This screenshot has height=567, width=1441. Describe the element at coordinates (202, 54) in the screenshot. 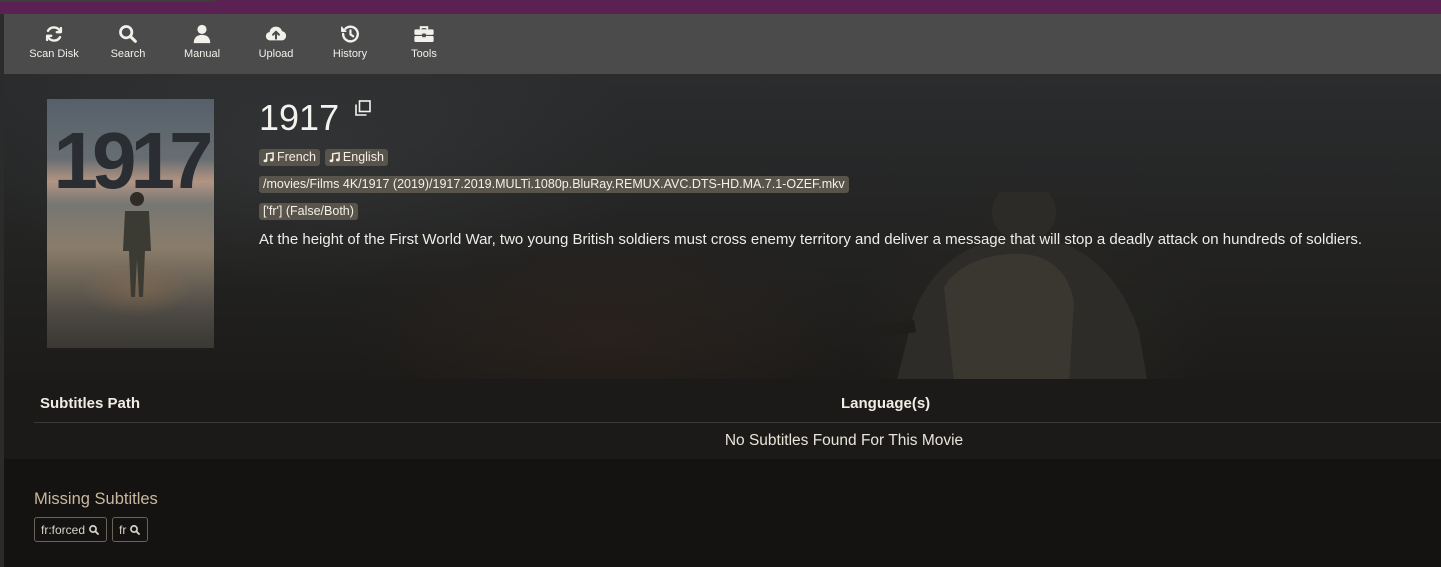

I see `manual-label: Manual` at that location.